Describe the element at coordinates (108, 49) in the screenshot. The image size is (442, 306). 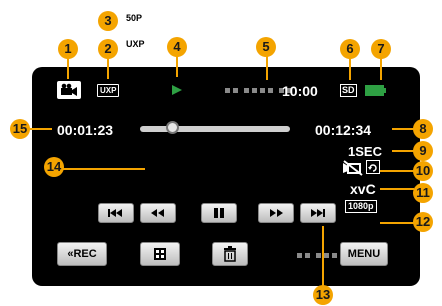
I see `callout-2: 2` at that location.